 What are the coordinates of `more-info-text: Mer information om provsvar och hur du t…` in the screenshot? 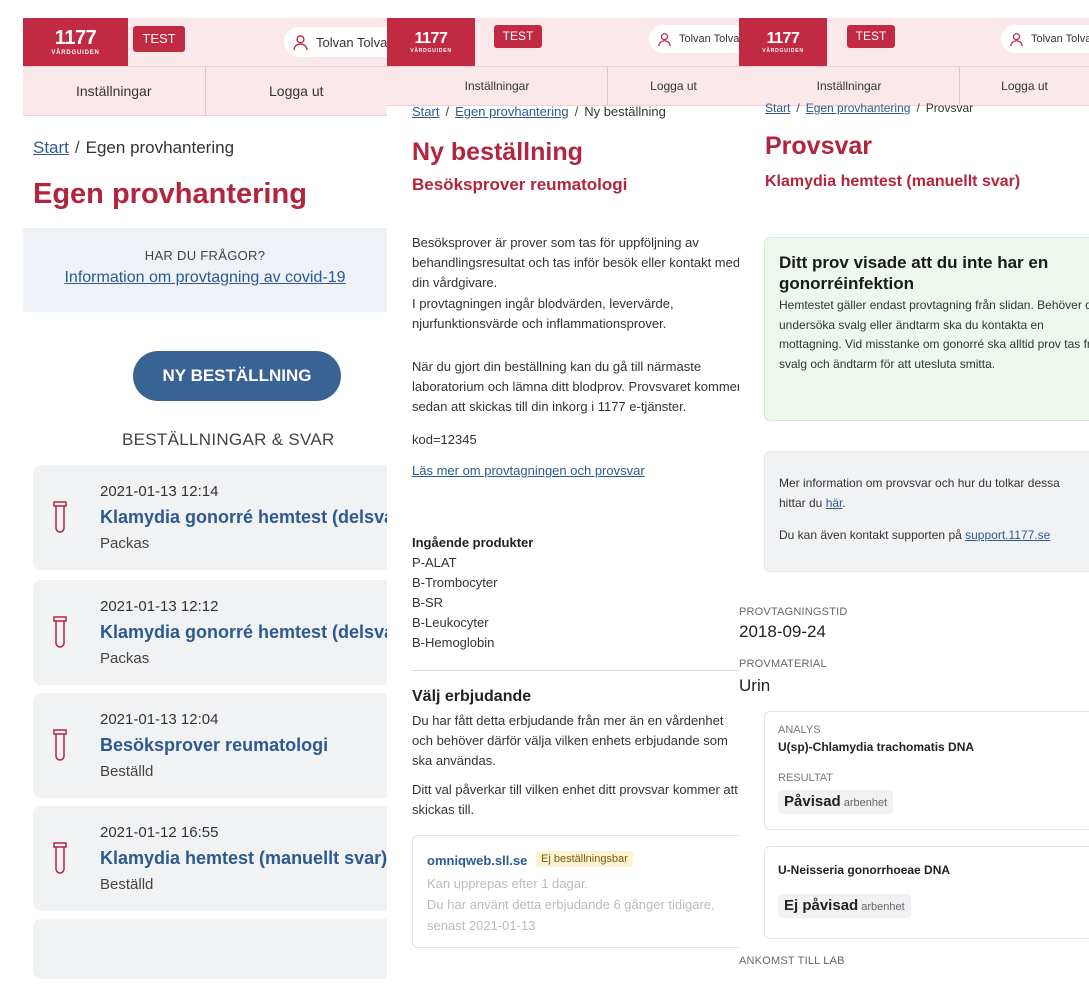 It's located at (919, 483).